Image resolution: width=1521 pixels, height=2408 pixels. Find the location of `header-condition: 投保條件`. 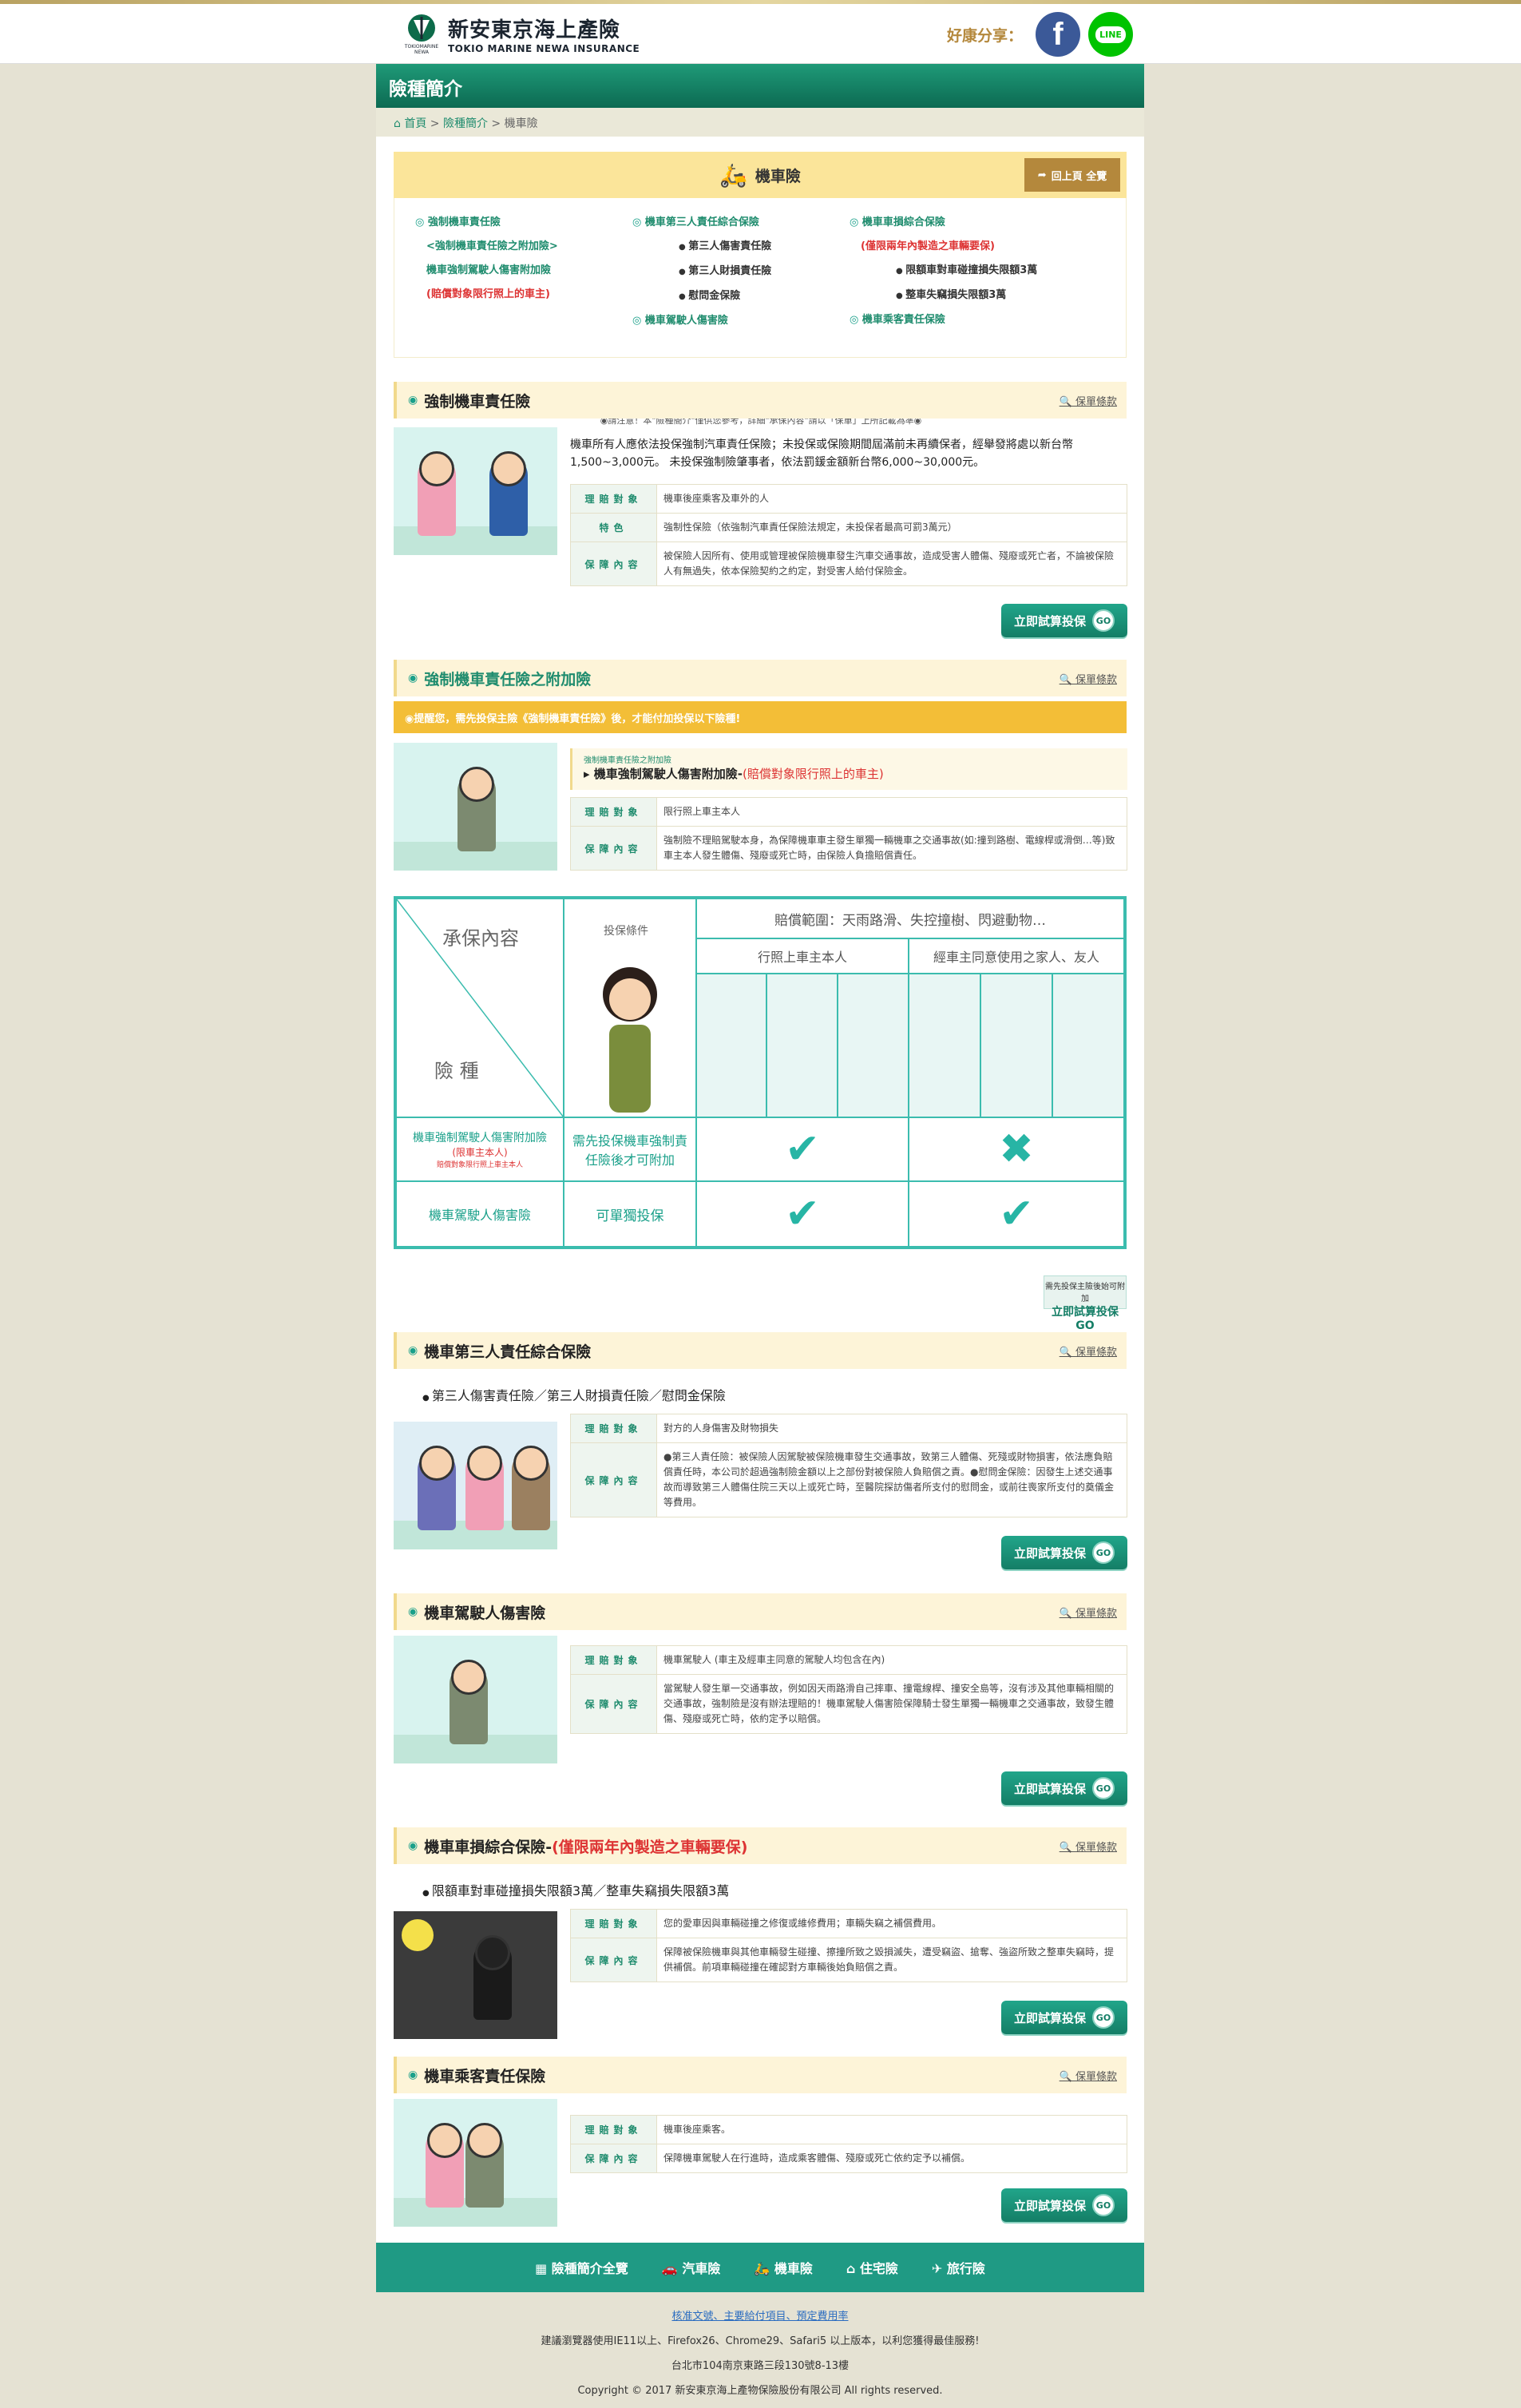

header-condition: 投保條件 is located at coordinates (626, 931).